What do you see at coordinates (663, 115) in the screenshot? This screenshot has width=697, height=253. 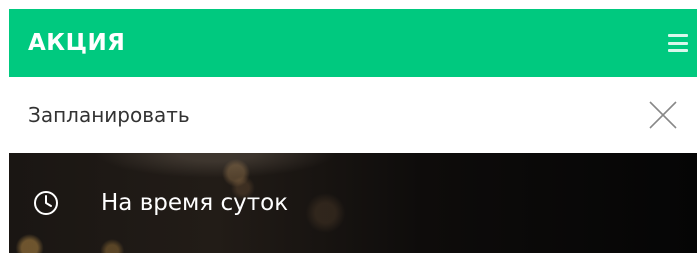 I see `close-icon` at bounding box center [663, 115].